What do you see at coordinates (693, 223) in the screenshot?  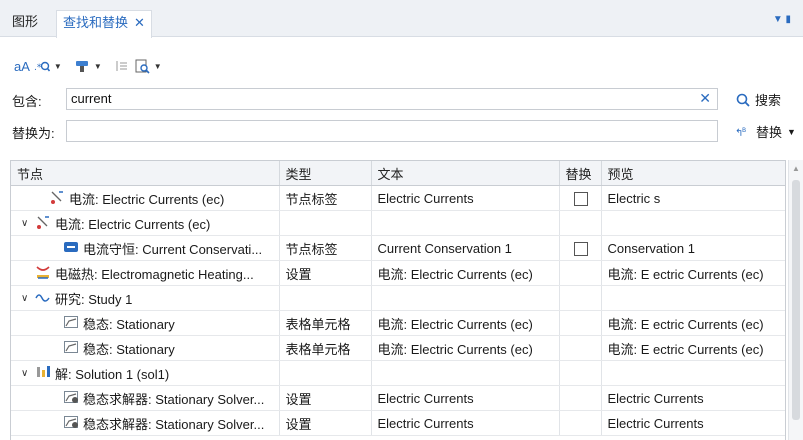 I see `cell-preview` at bounding box center [693, 223].